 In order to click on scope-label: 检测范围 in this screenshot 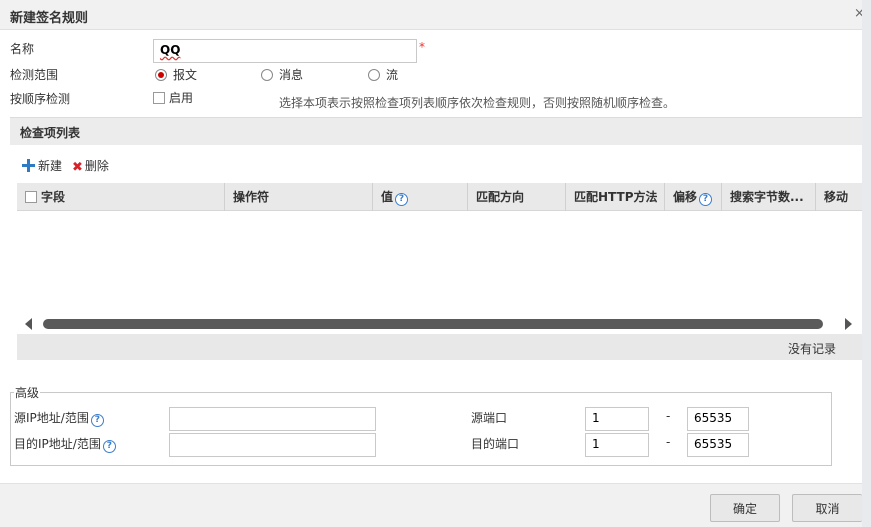, I will do `click(34, 75)`.